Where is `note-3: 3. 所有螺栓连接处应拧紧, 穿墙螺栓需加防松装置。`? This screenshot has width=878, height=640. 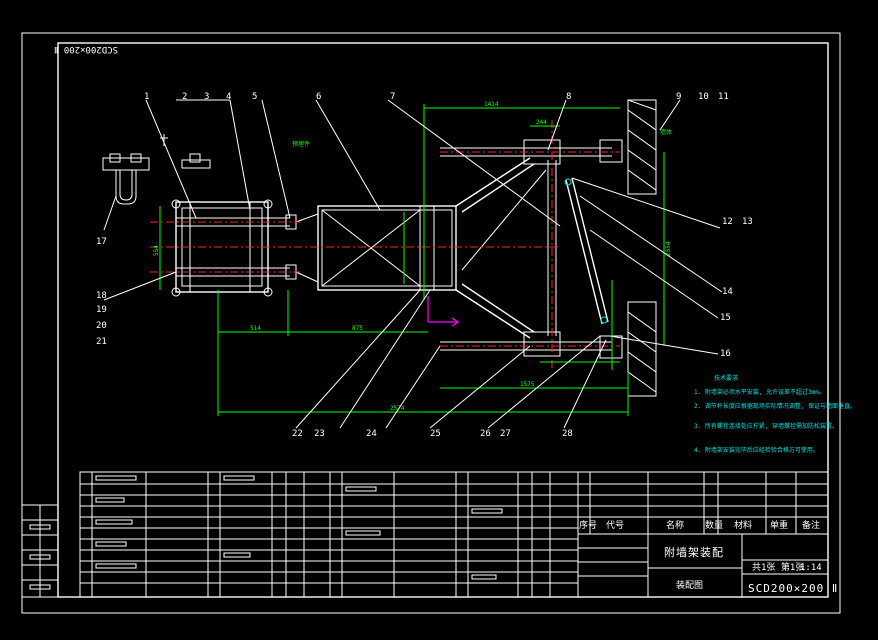
note-3: 3. 所有螺栓连接处应拧紧, 穿墙螺栓需加防松装置。 is located at coordinates (766, 426).